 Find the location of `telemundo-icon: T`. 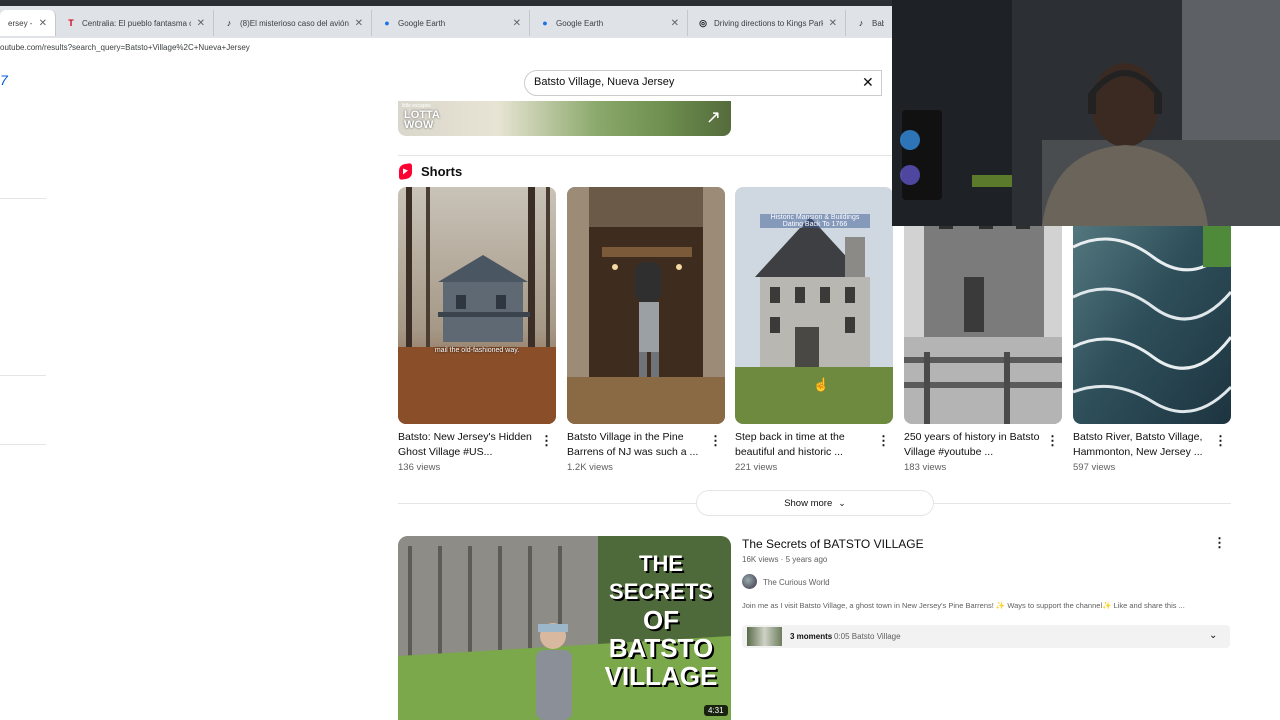

telemundo-icon: T is located at coordinates (71, 23).